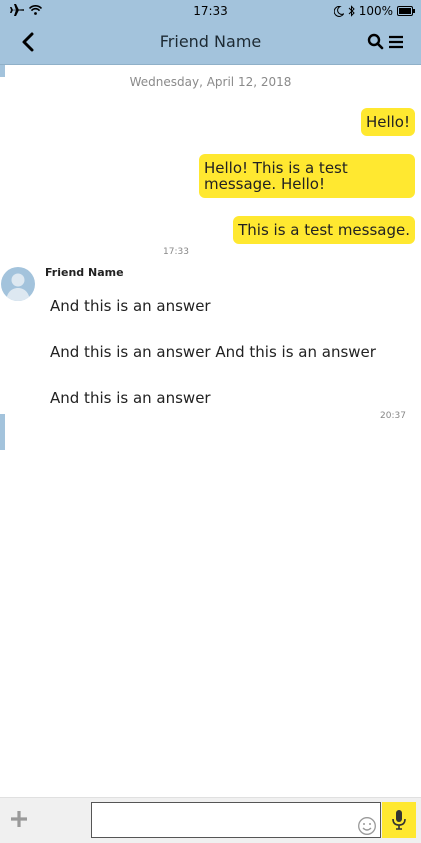 This screenshot has height=843, width=421. Describe the element at coordinates (387, 122) in the screenshot. I see `outgoing-message: Hello!` at that location.